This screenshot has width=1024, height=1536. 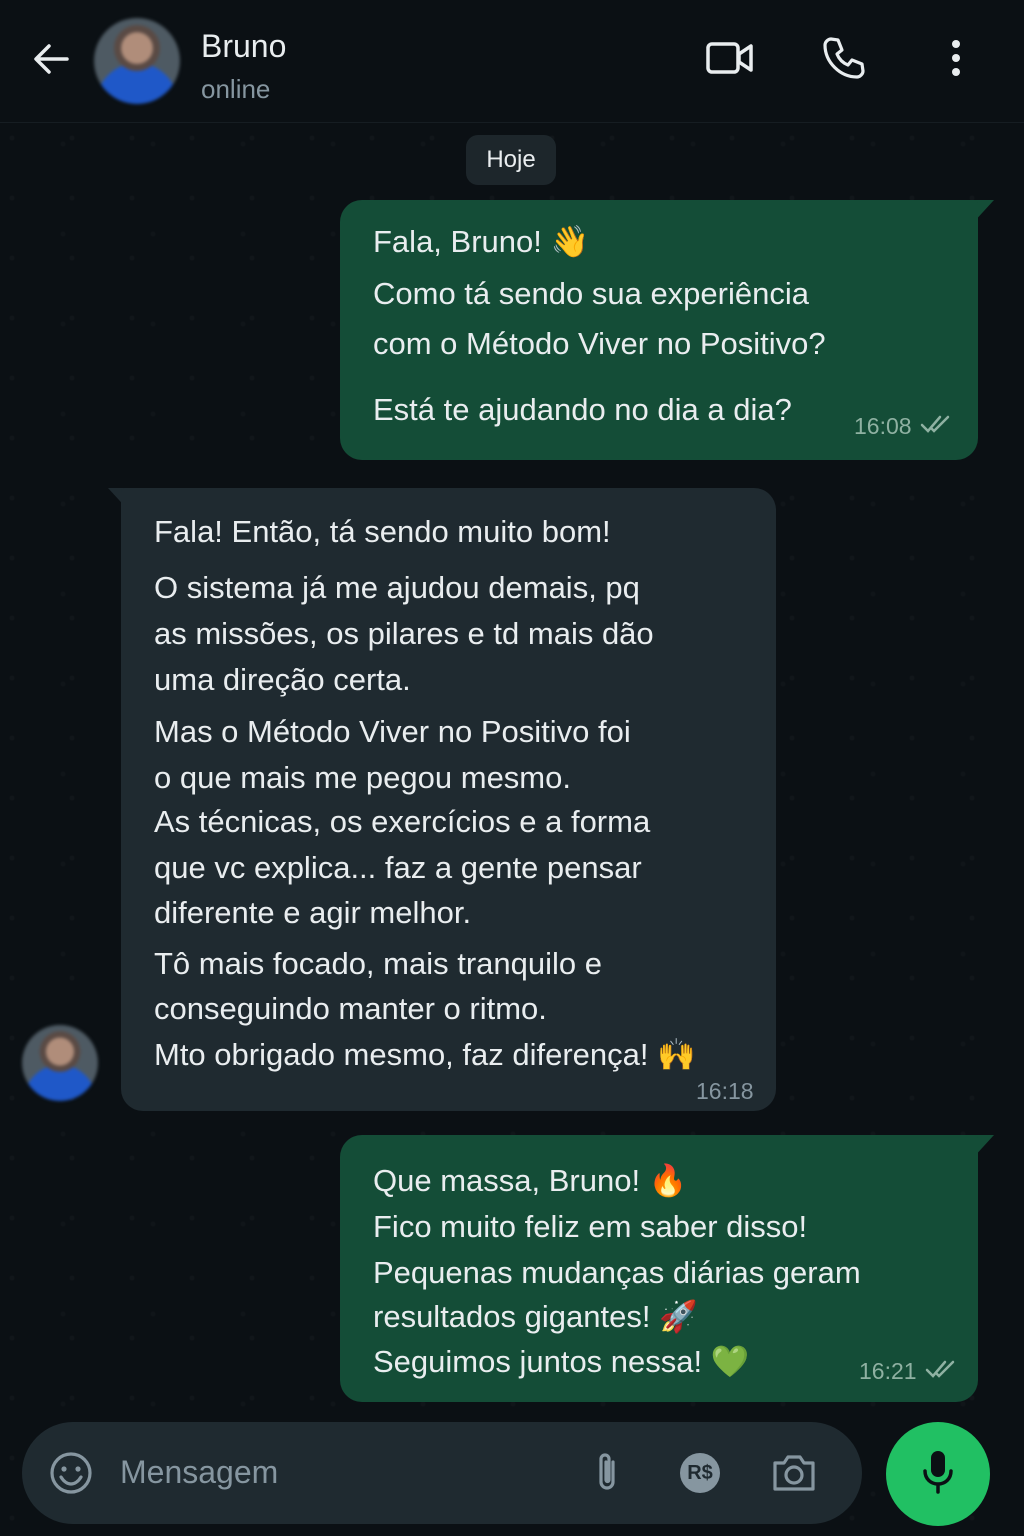 I want to click on payment-label: R$, so click(x=700, y=1472).